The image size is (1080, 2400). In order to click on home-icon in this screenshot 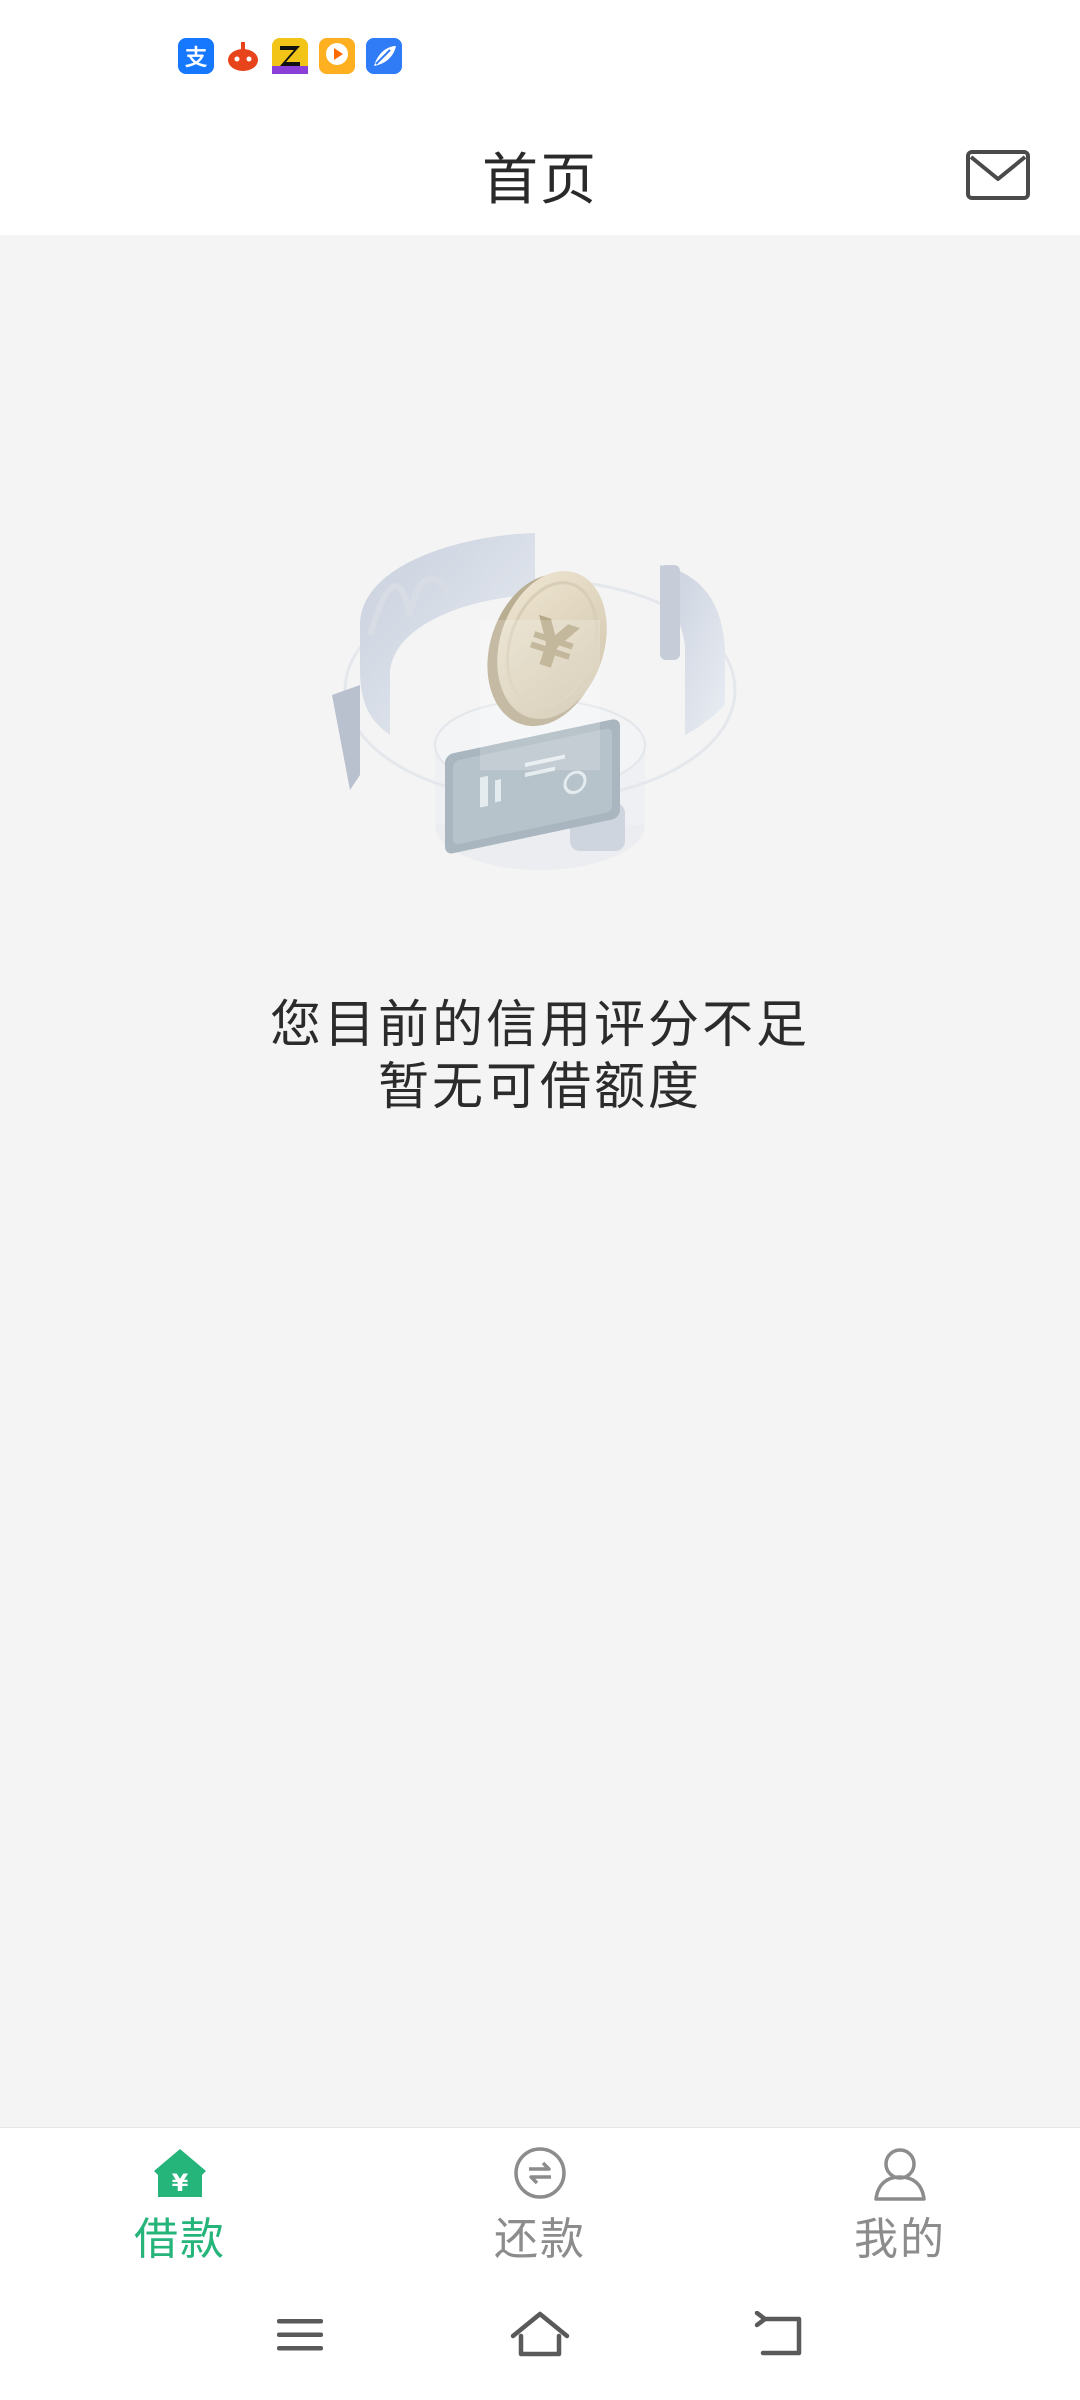, I will do `click(540, 2334)`.